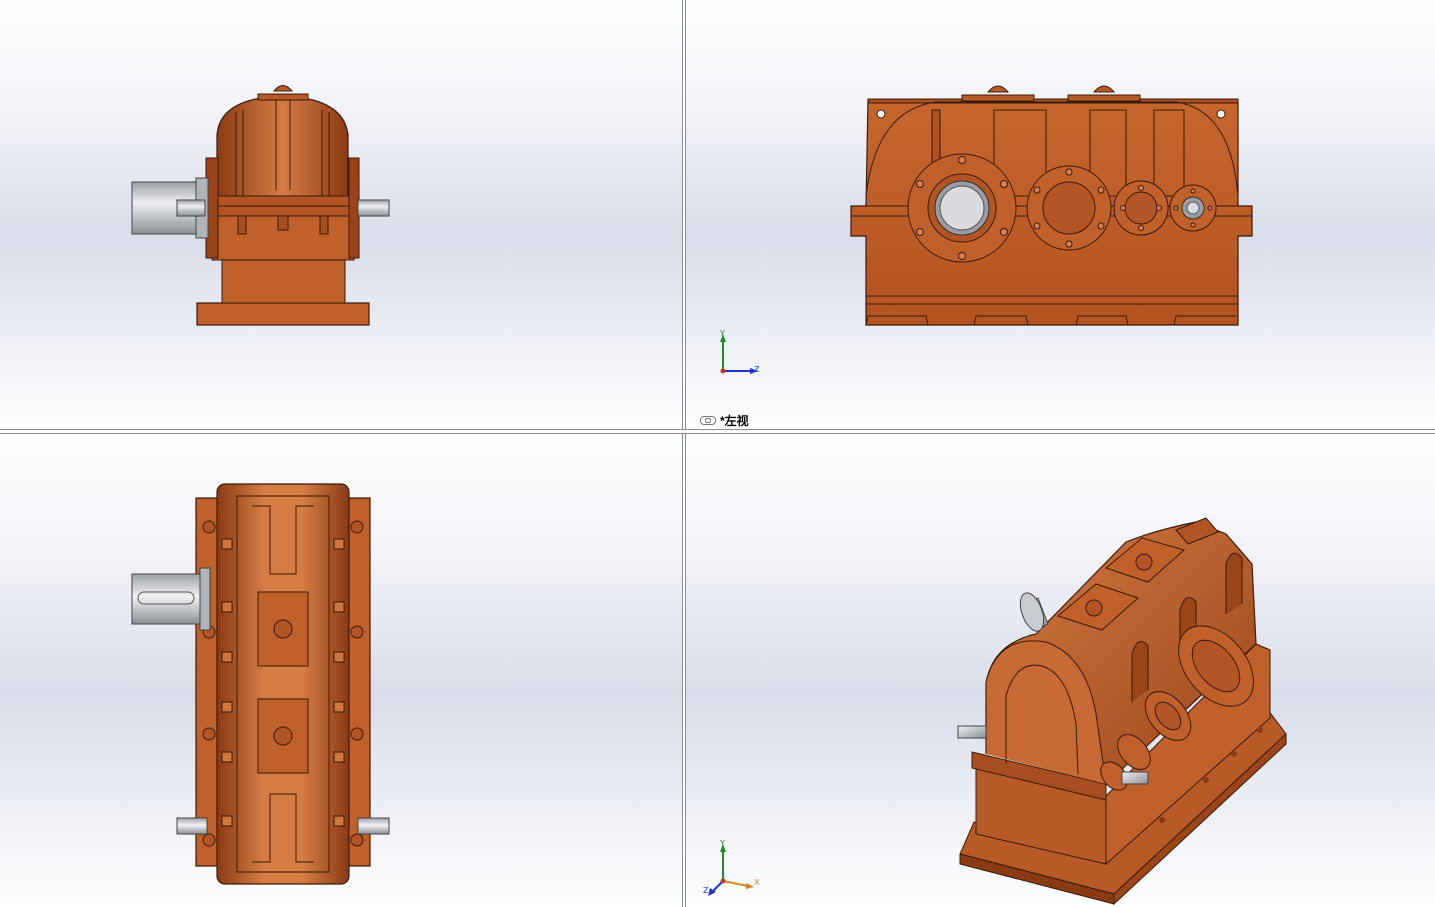  Describe the element at coordinates (706, 890) in the screenshot. I see `axis-z-label-iso: Z` at that location.